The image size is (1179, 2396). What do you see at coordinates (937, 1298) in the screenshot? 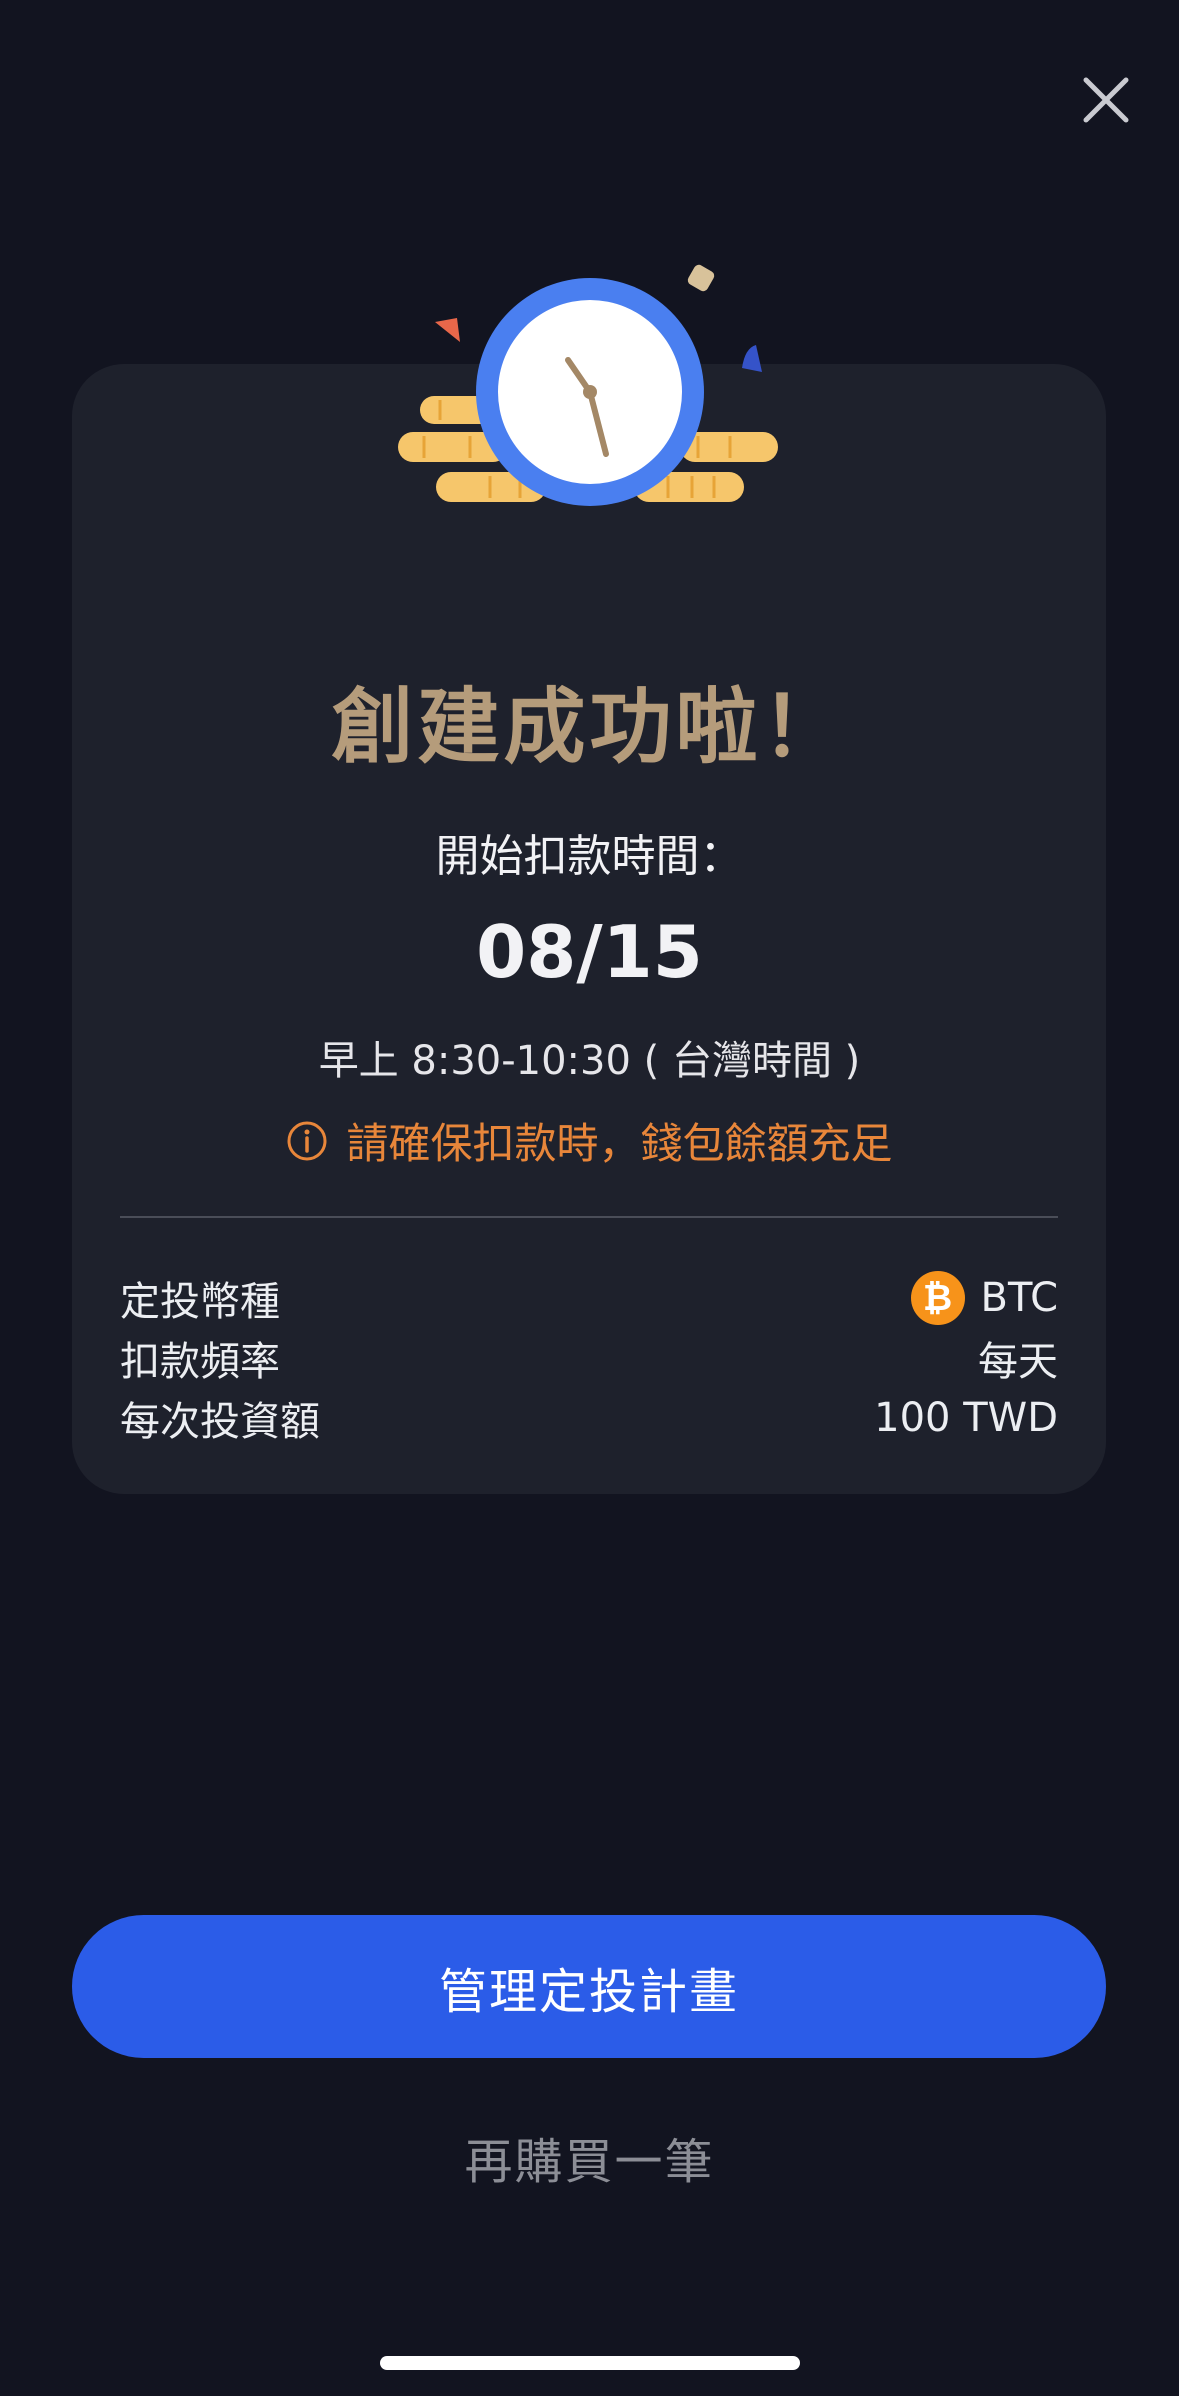
I see `bitcoin-icon: ₿` at bounding box center [937, 1298].